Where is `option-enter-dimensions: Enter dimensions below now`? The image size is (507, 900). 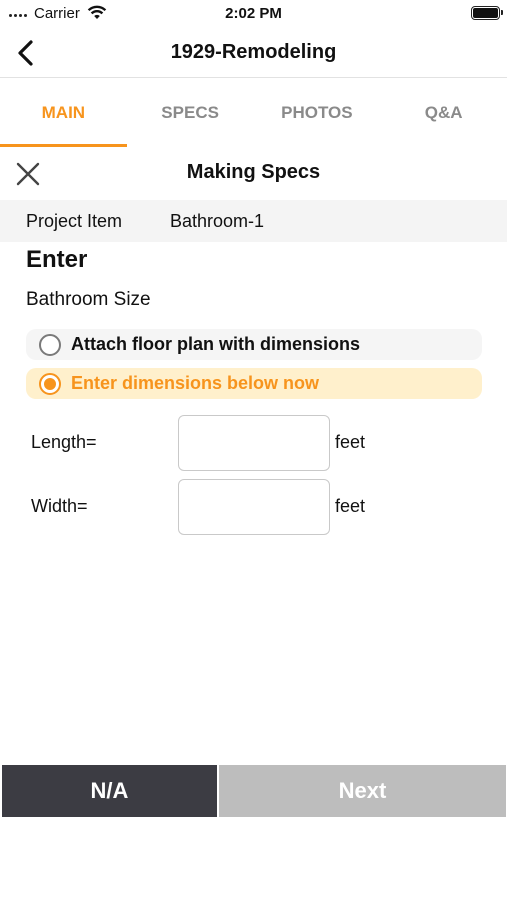 option-enter-dimensions: Enter dimensions below now is located at coordinates (254, 383).